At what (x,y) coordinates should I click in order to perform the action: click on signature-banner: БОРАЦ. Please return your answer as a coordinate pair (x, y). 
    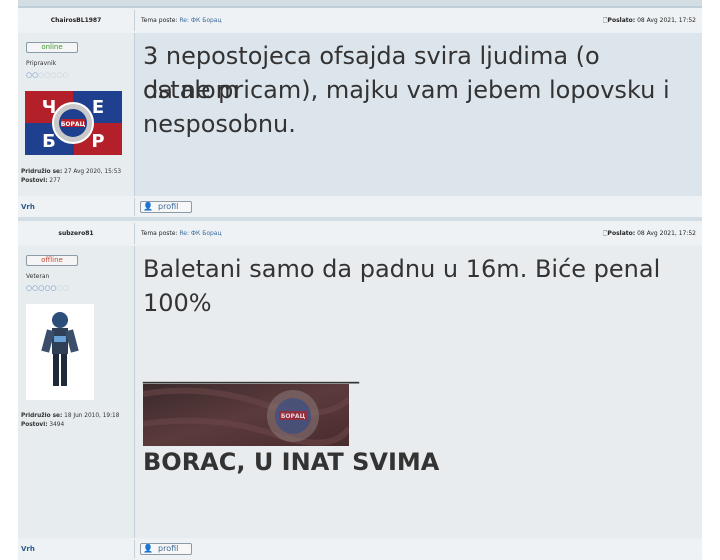
    Looking at the image, I should click on (246, 415).